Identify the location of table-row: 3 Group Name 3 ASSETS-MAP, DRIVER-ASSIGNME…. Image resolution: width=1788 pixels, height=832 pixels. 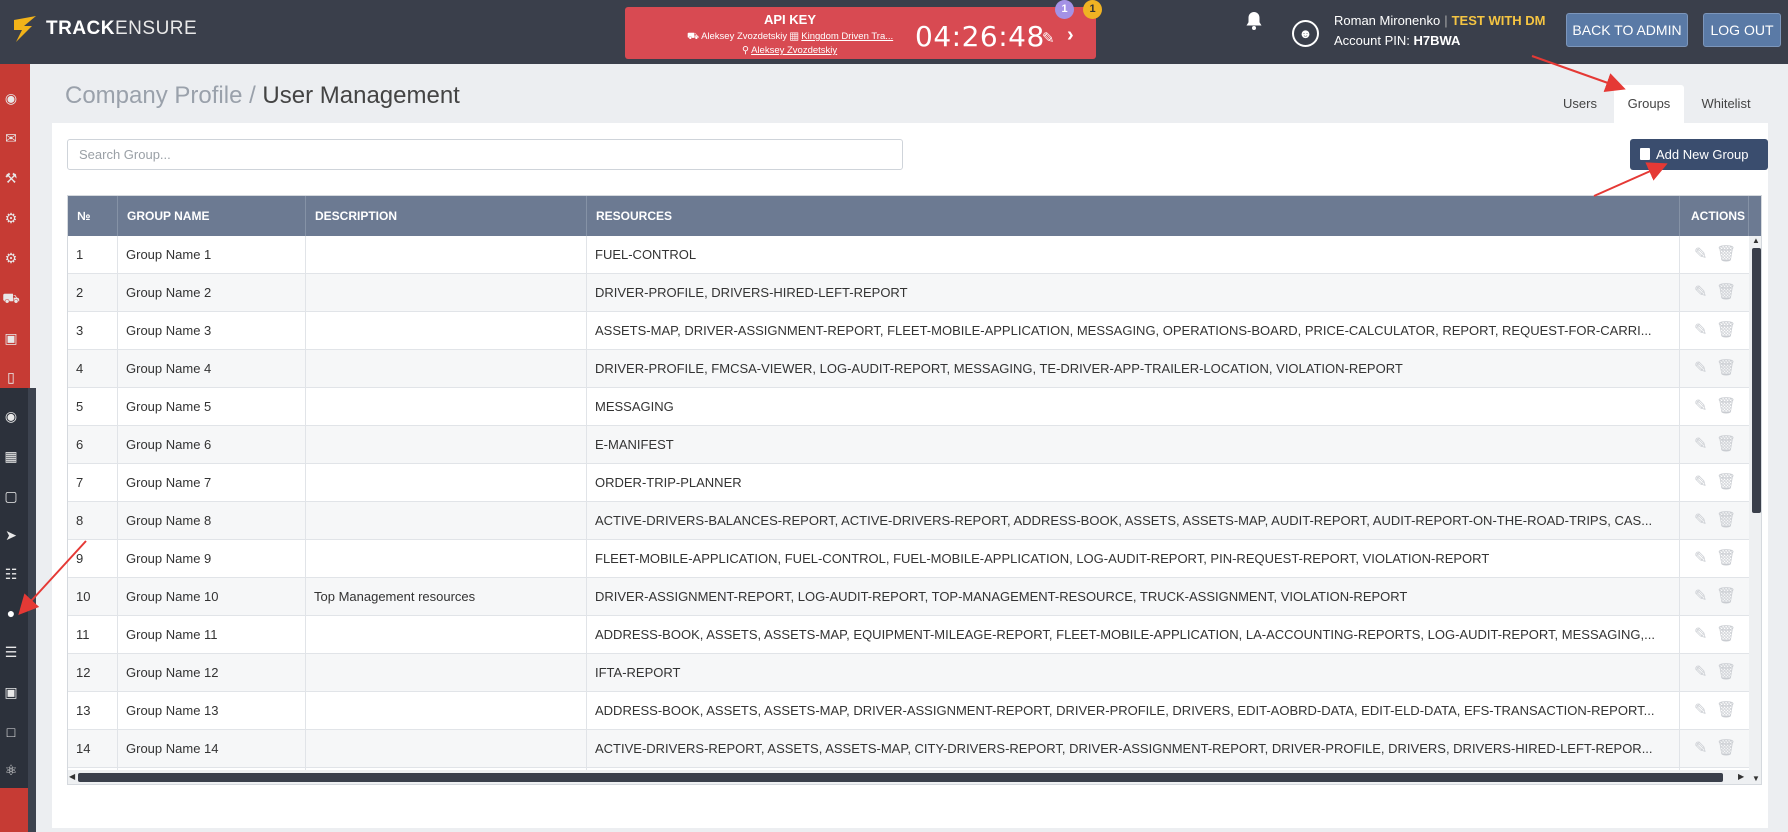
(914, 331).